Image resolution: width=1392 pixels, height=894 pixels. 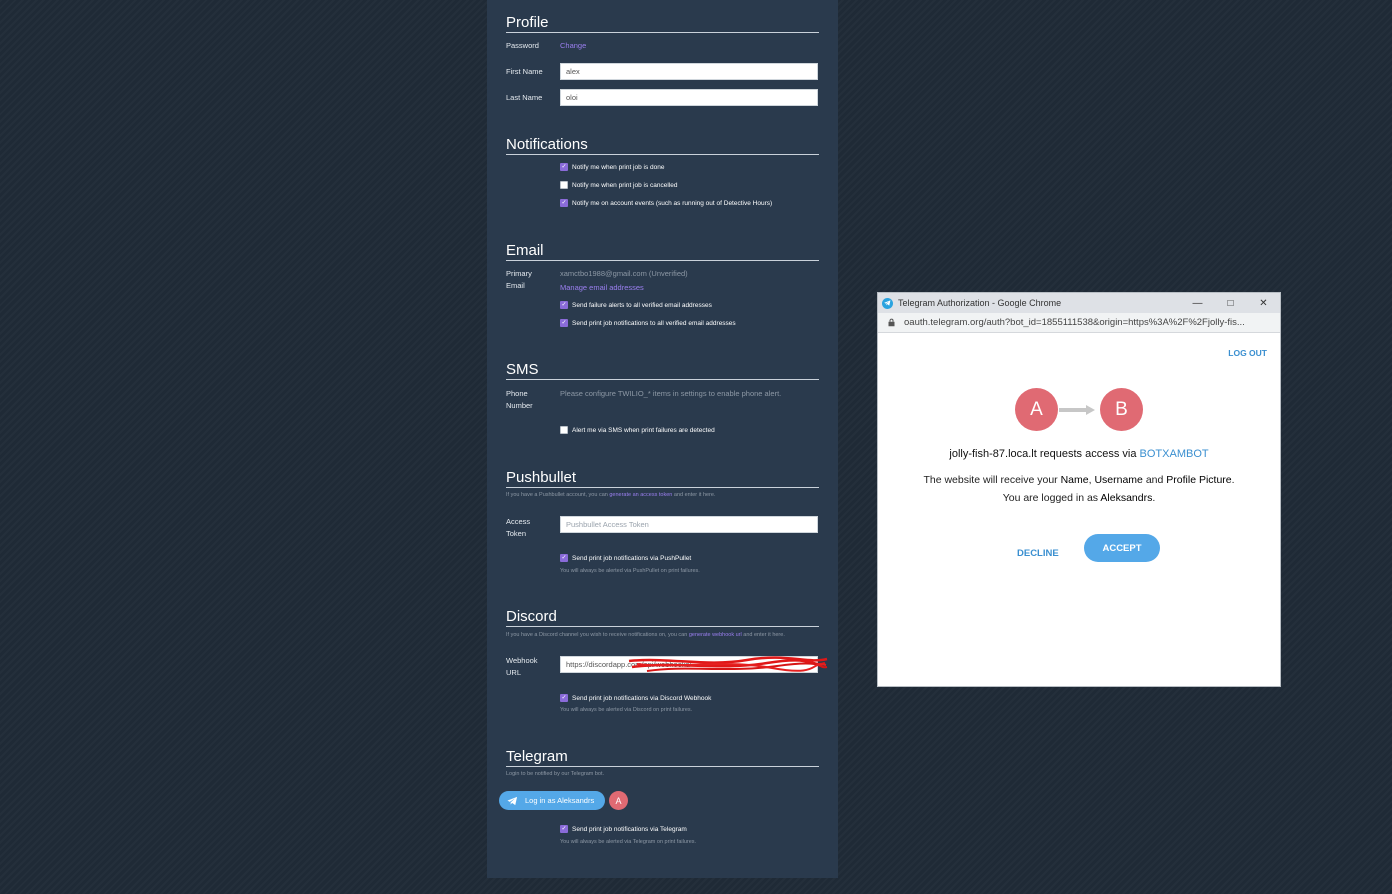 What do you see at coordinates (1263, 303) in the screenshot?
I see `close-icon: ✕` at bounding box center [1263, 303].